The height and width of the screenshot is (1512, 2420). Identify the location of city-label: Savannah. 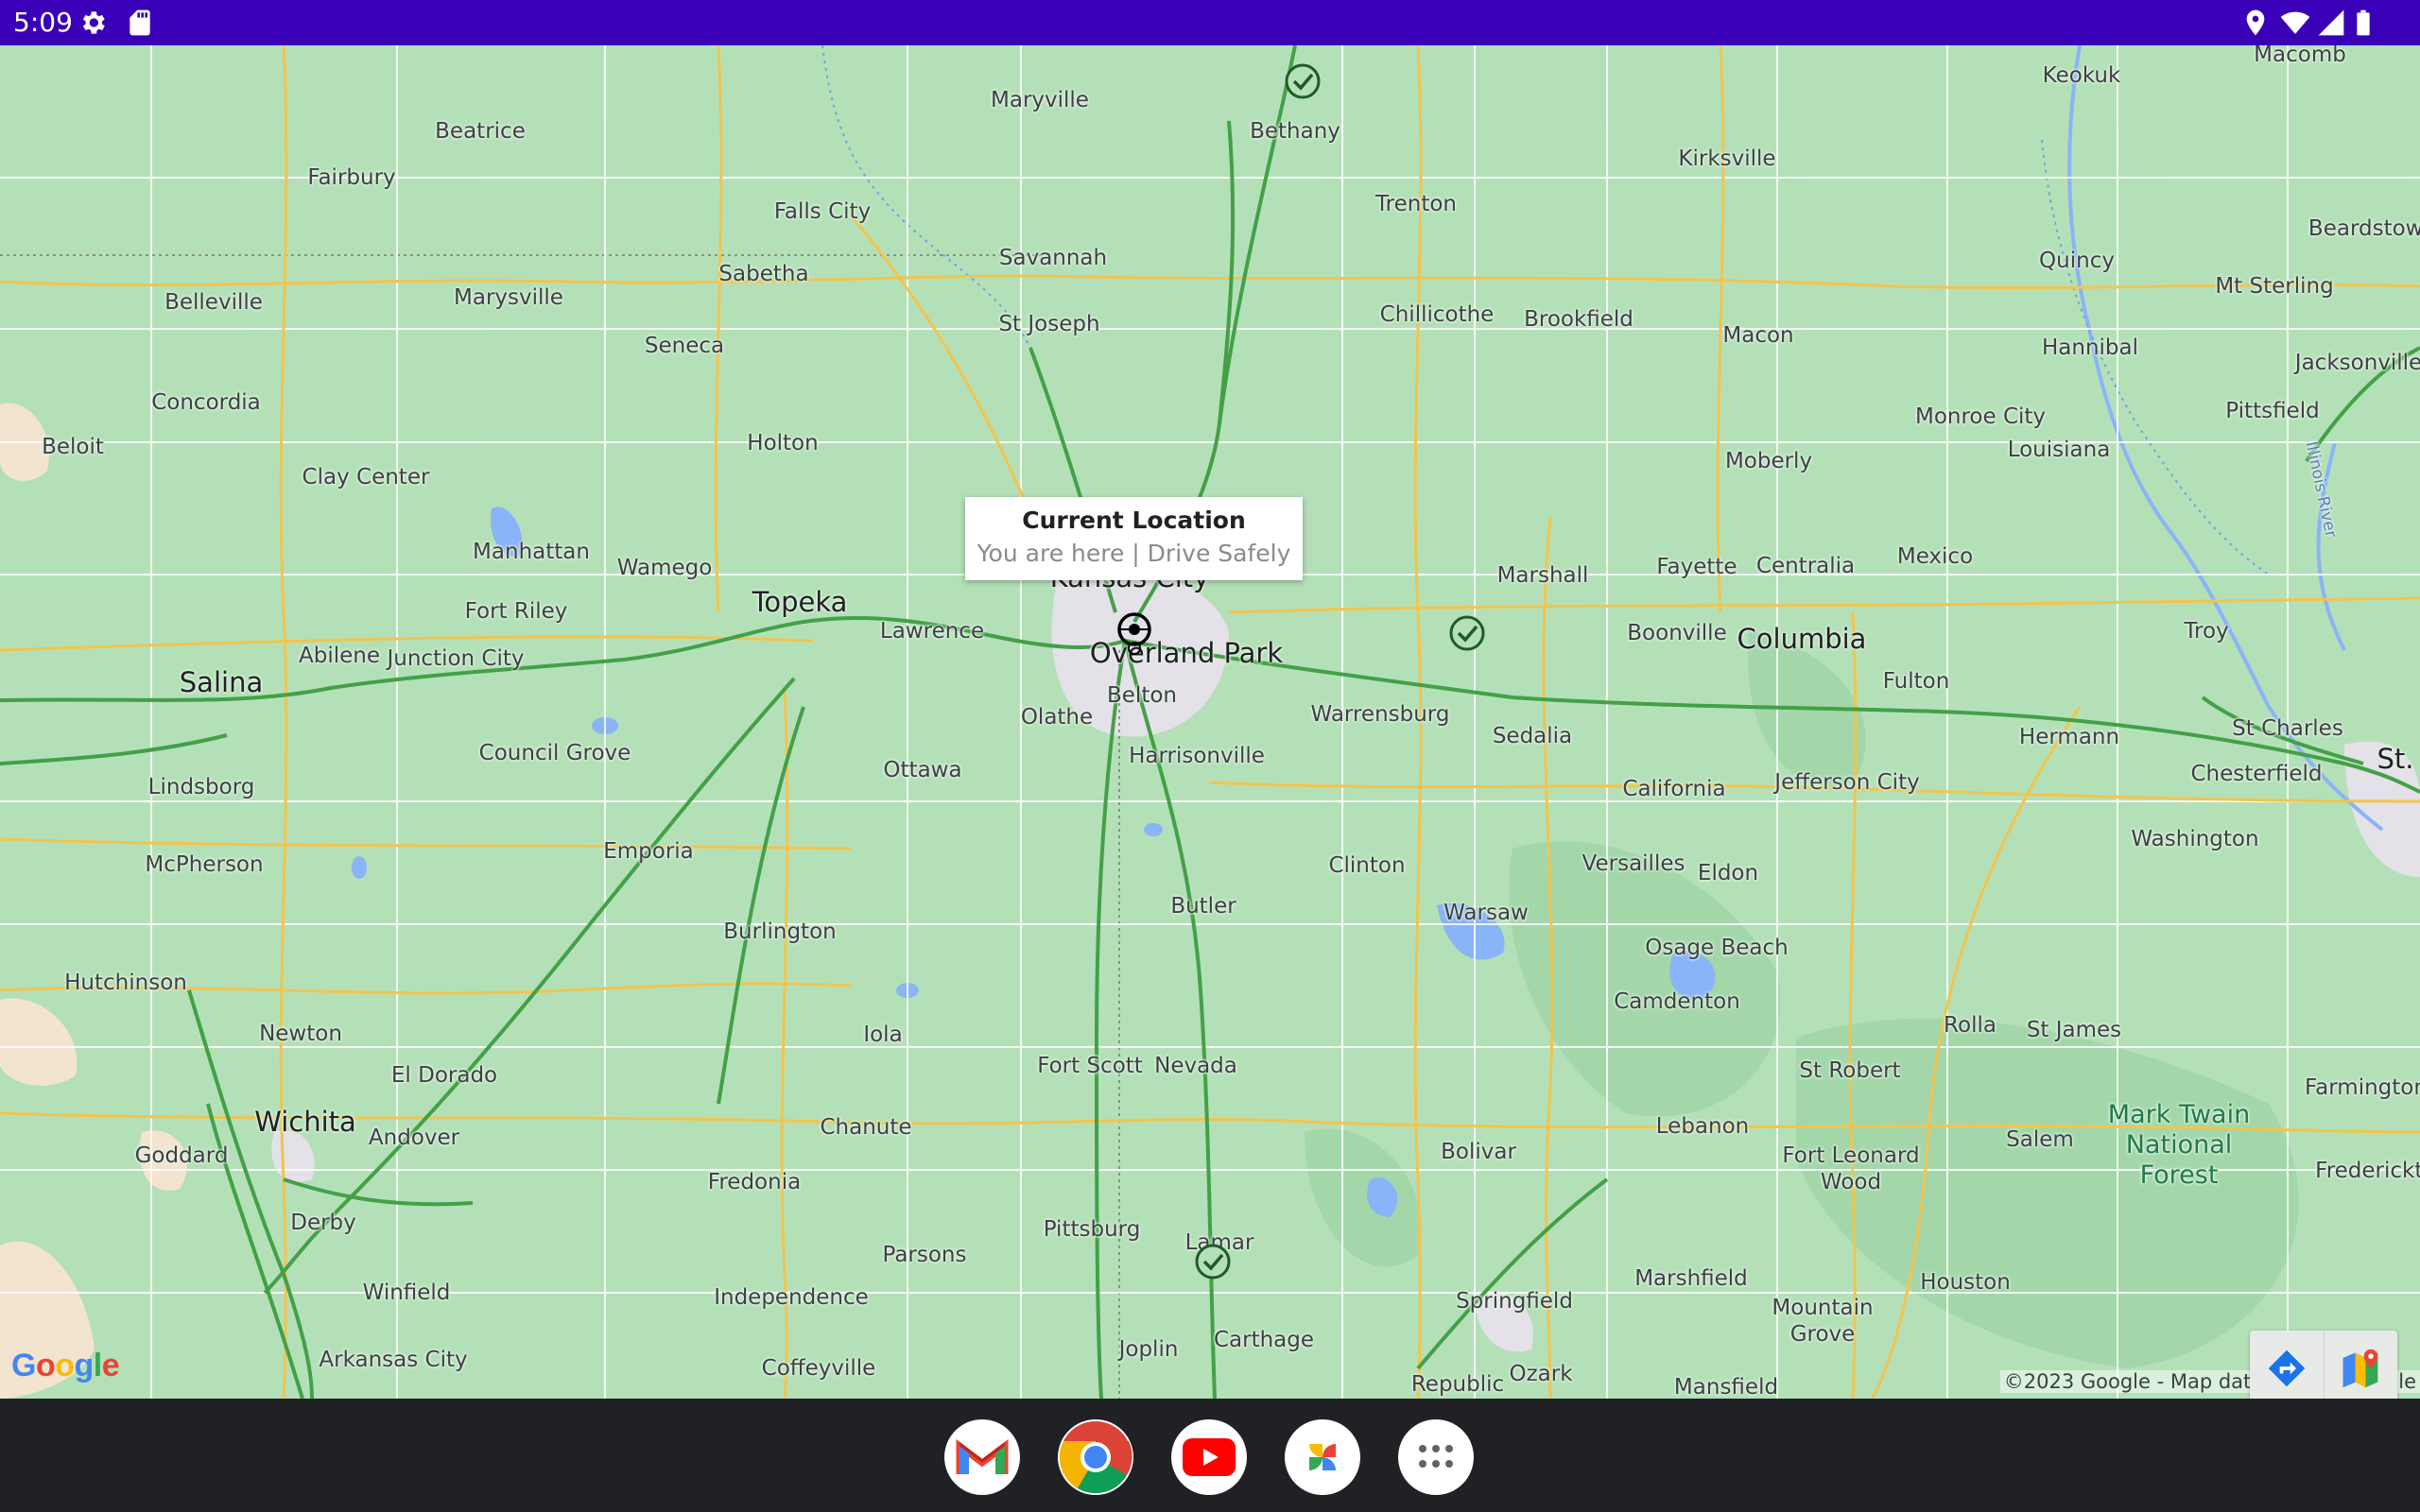
(1053, 258).